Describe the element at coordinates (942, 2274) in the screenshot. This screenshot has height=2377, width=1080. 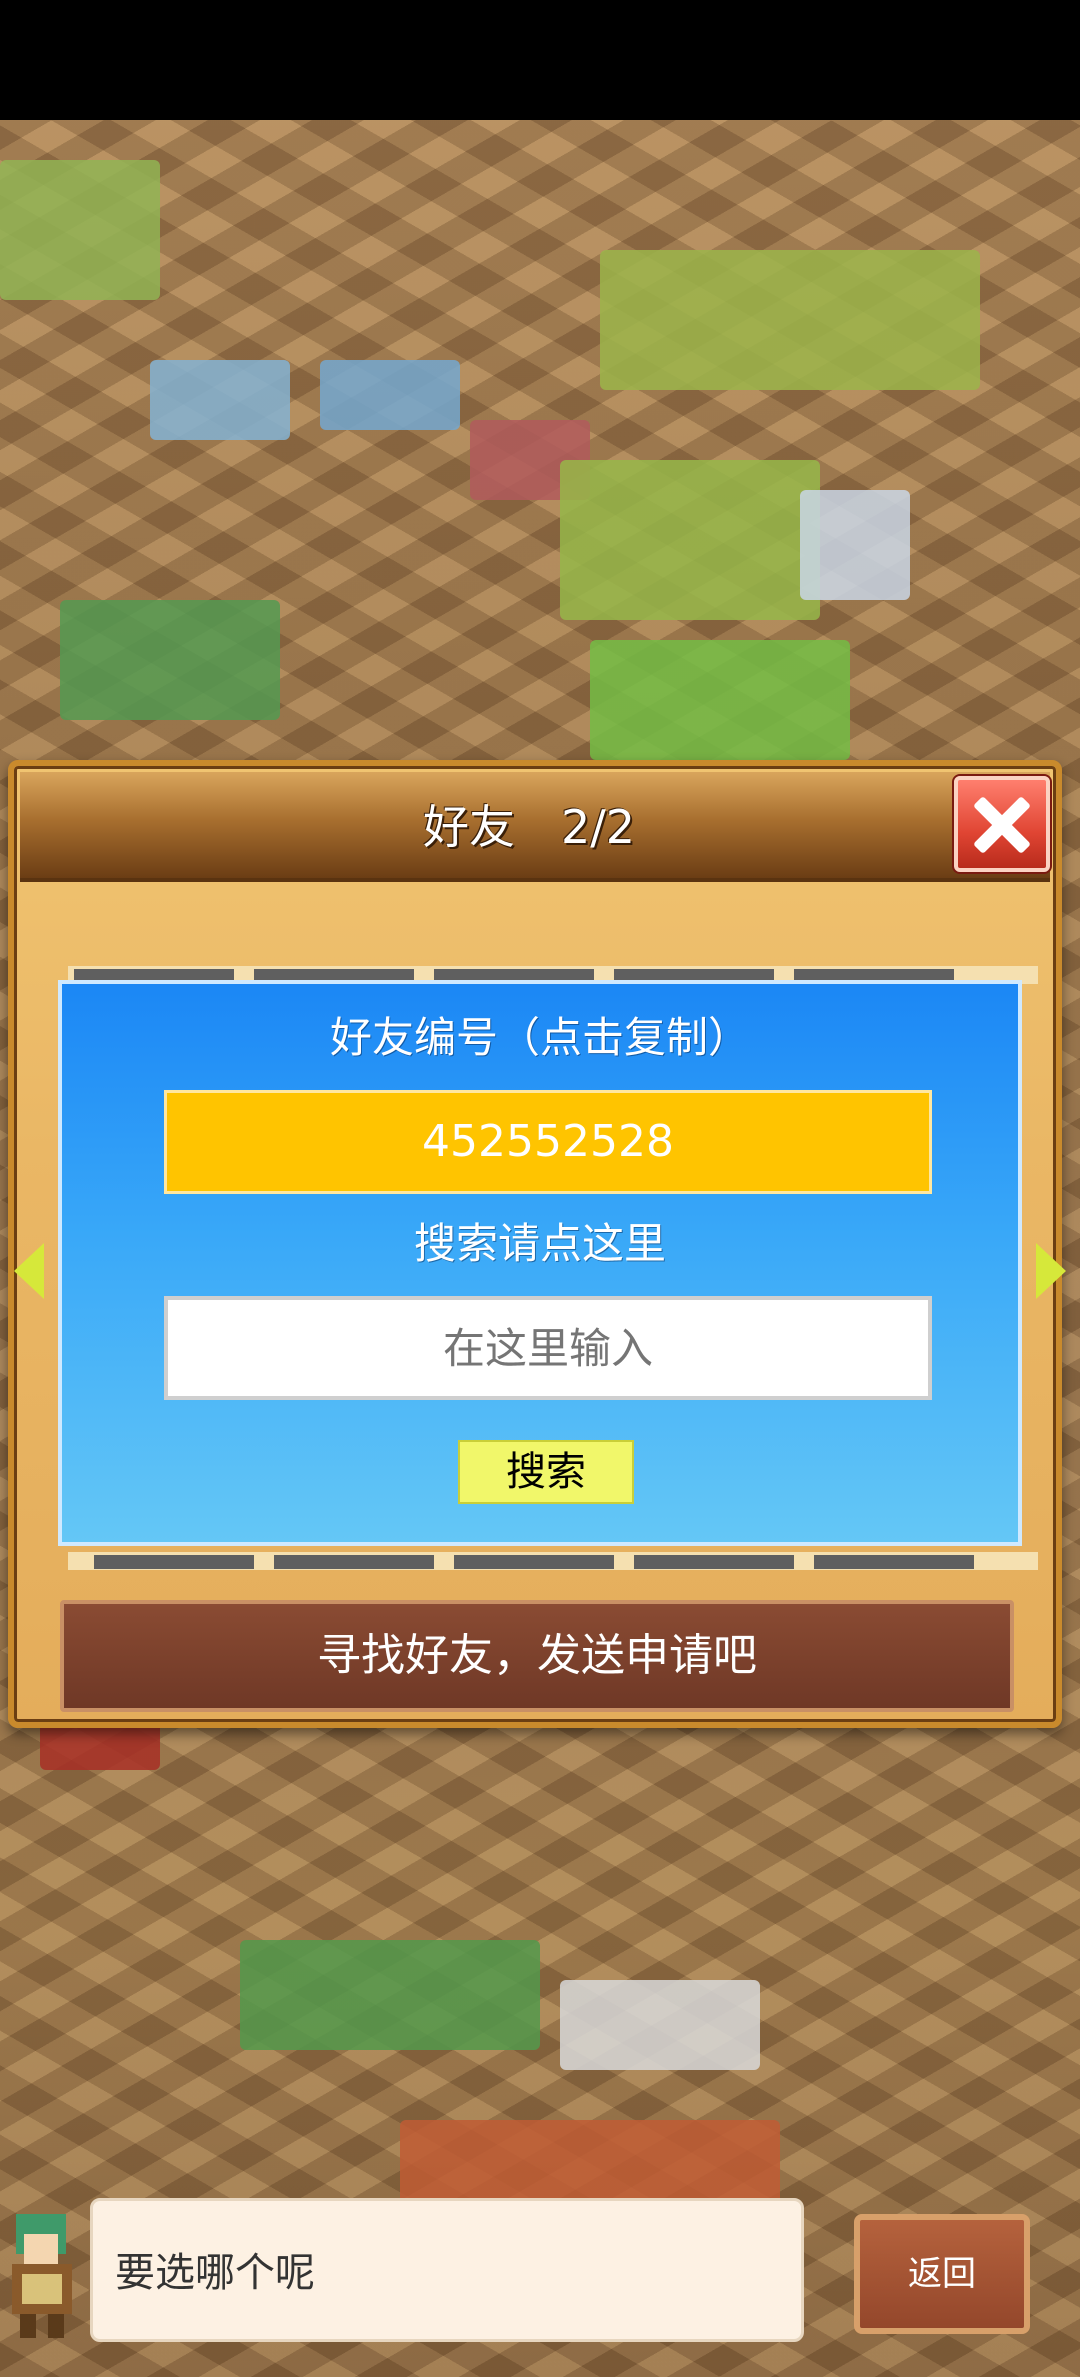
I see `back-button: 返回` at that location.